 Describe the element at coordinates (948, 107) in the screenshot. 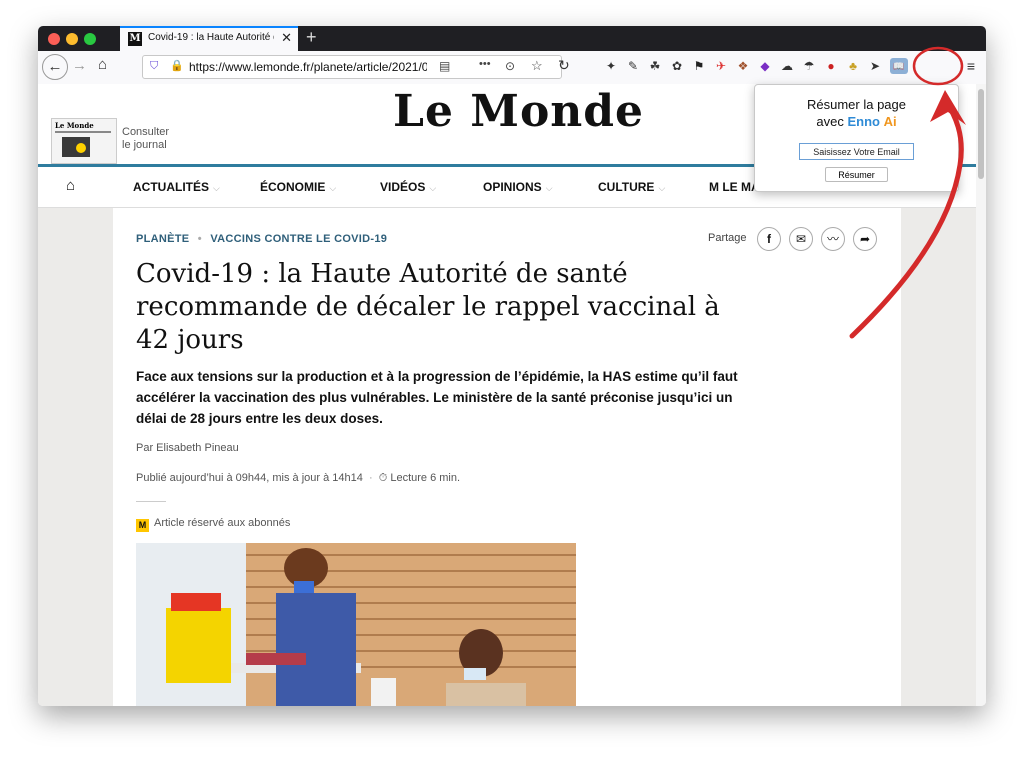

I see `annotation-arrow-head` at that location.